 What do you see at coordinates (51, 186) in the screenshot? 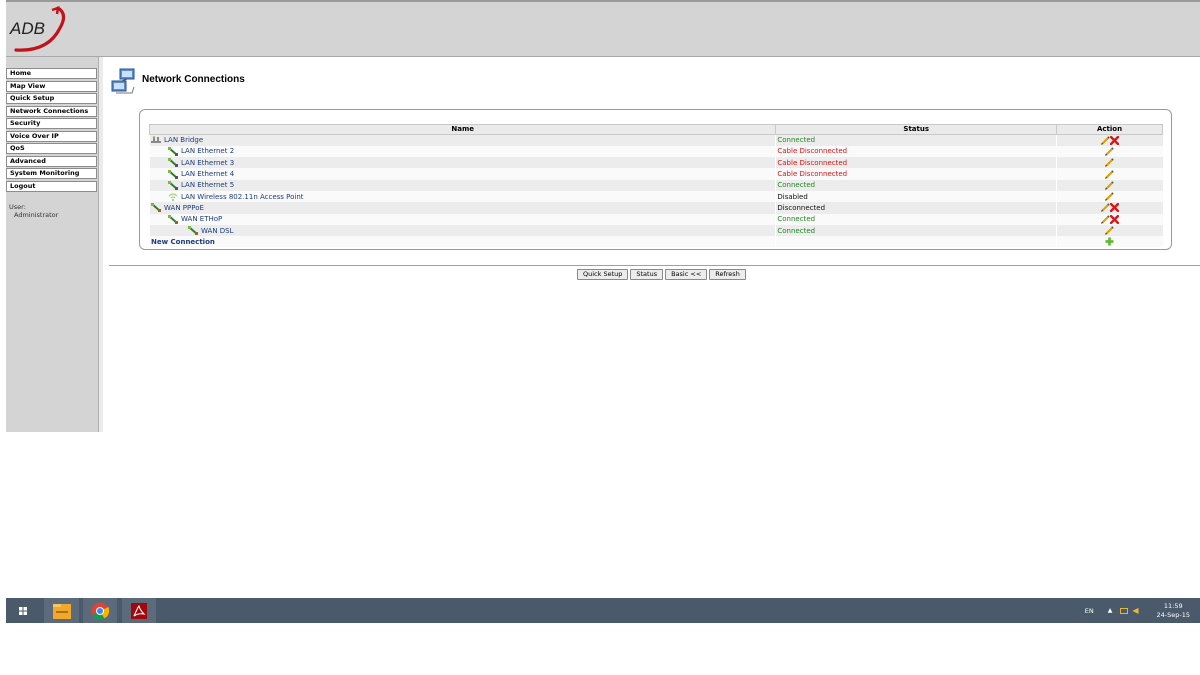
I see `sidebar-item-logout: Logout` at bounding box center [51, 186].